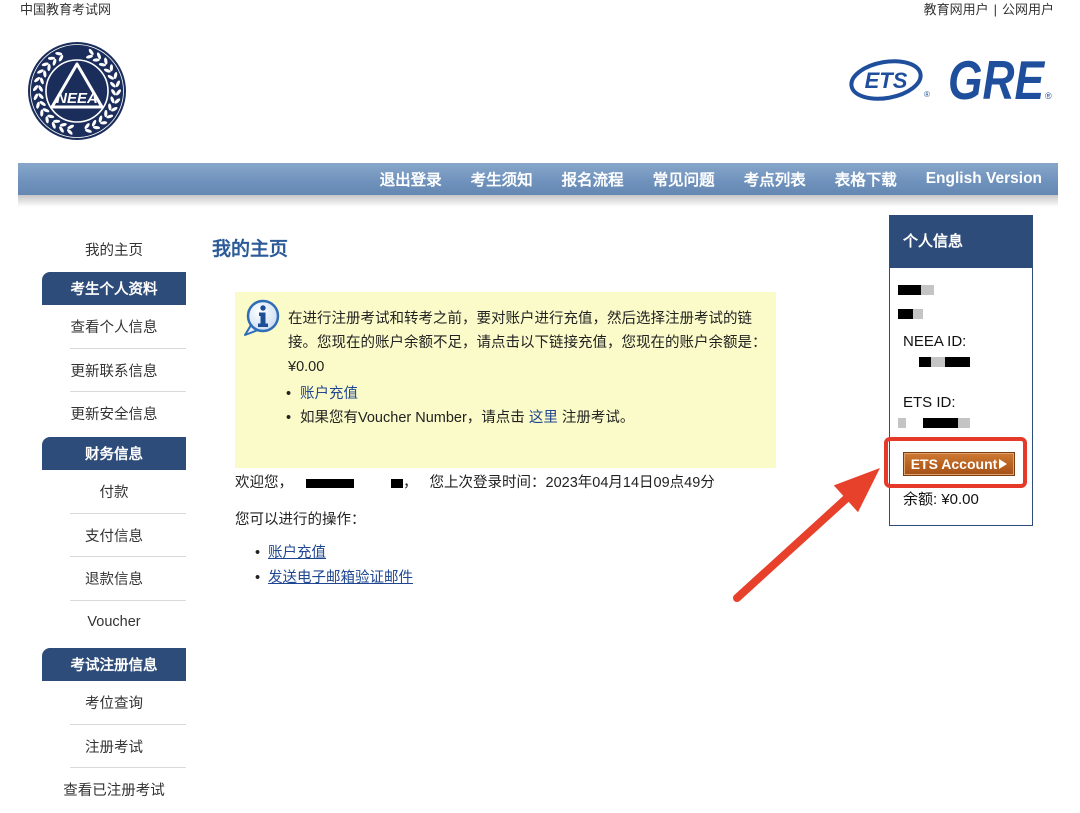 This screenshot has width=1080, height=813. Describe the element at coordinates (114, 536) in the screenshot. I see `sidebar-item-payment-info: 支付信息` at that location.